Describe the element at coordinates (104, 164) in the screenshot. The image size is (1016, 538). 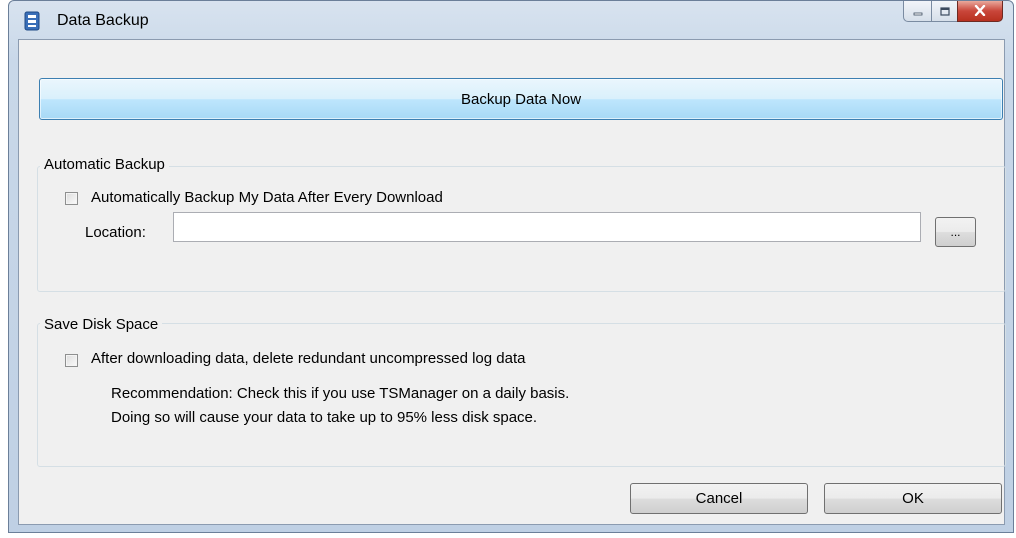
I see `automatic-backup-group-label: Automatic Backup` at that location.